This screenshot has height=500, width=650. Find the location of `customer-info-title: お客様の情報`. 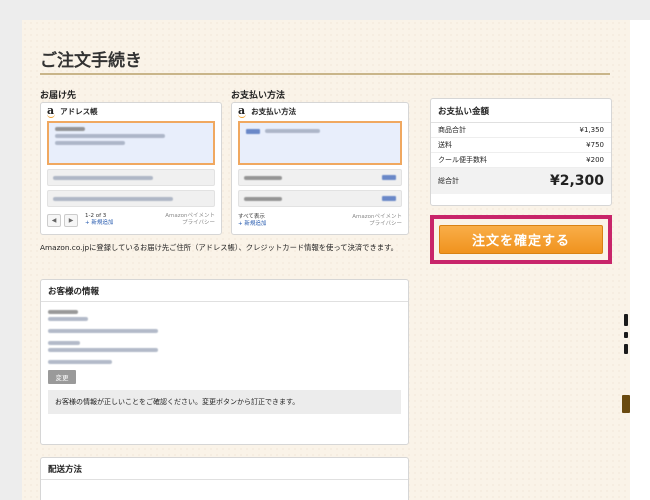

customer-info-title: お客様の情報 is located at coordinates (224, 291).